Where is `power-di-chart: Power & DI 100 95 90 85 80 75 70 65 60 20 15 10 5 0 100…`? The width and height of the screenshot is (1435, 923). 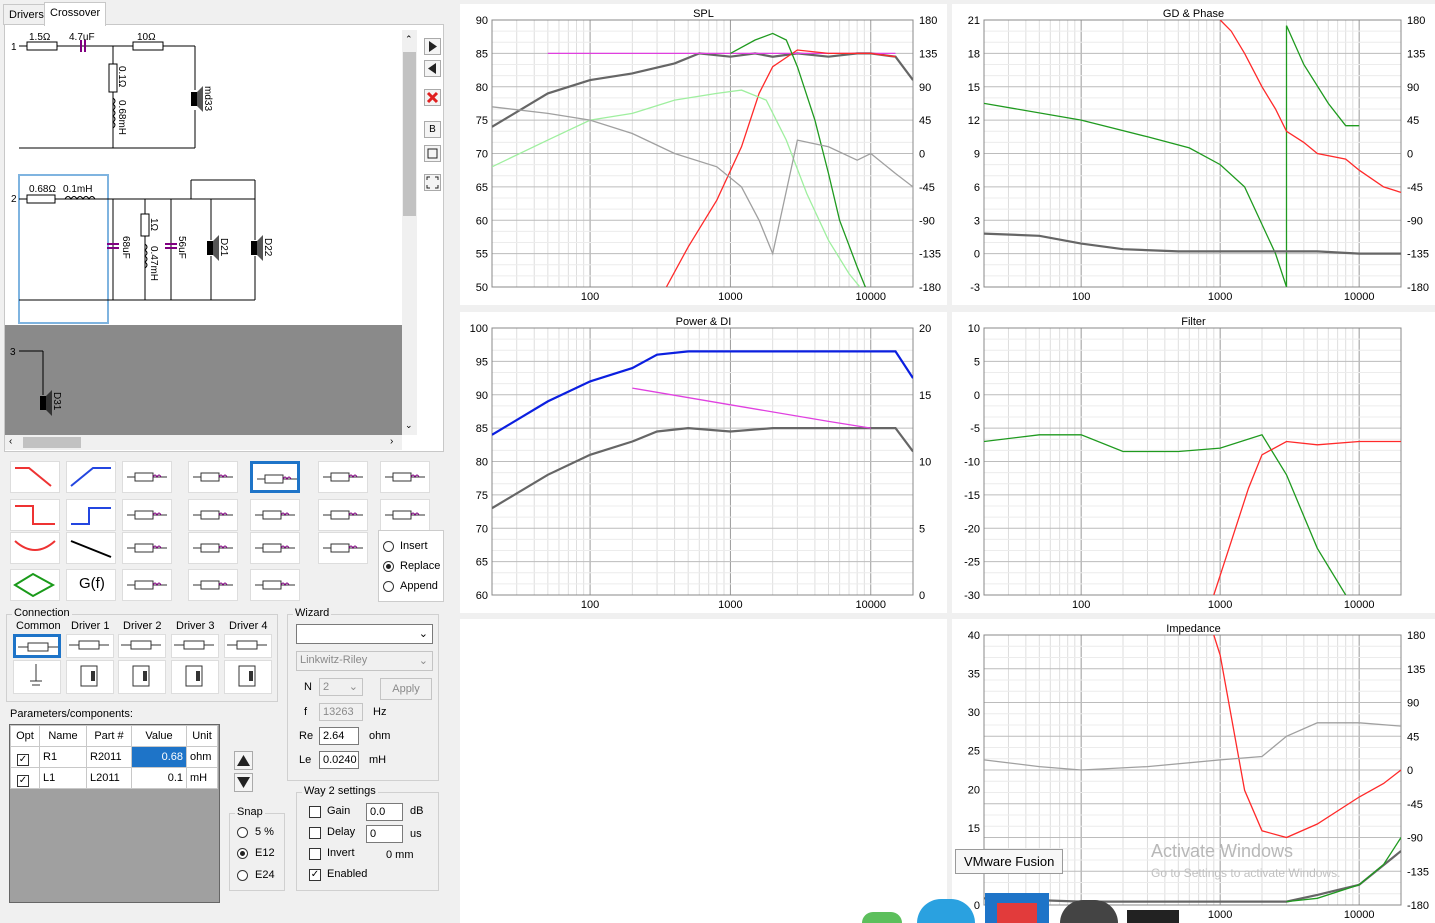 power-di-chart: Power & DI 100 95 90 85 80 75 70 65 60 20 15 10 5 0 100… is located at coordinates (703, 462).